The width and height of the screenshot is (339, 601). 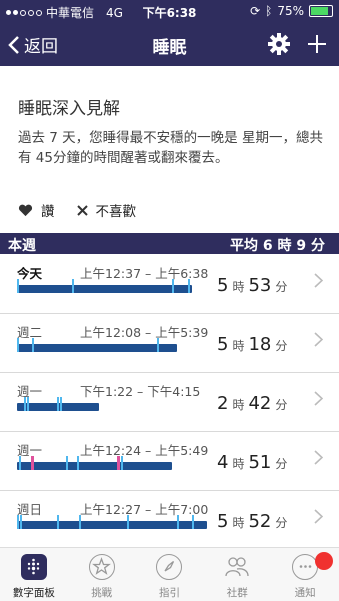 I want to click on battery-percent: 75%, so click(x=290, y=11).